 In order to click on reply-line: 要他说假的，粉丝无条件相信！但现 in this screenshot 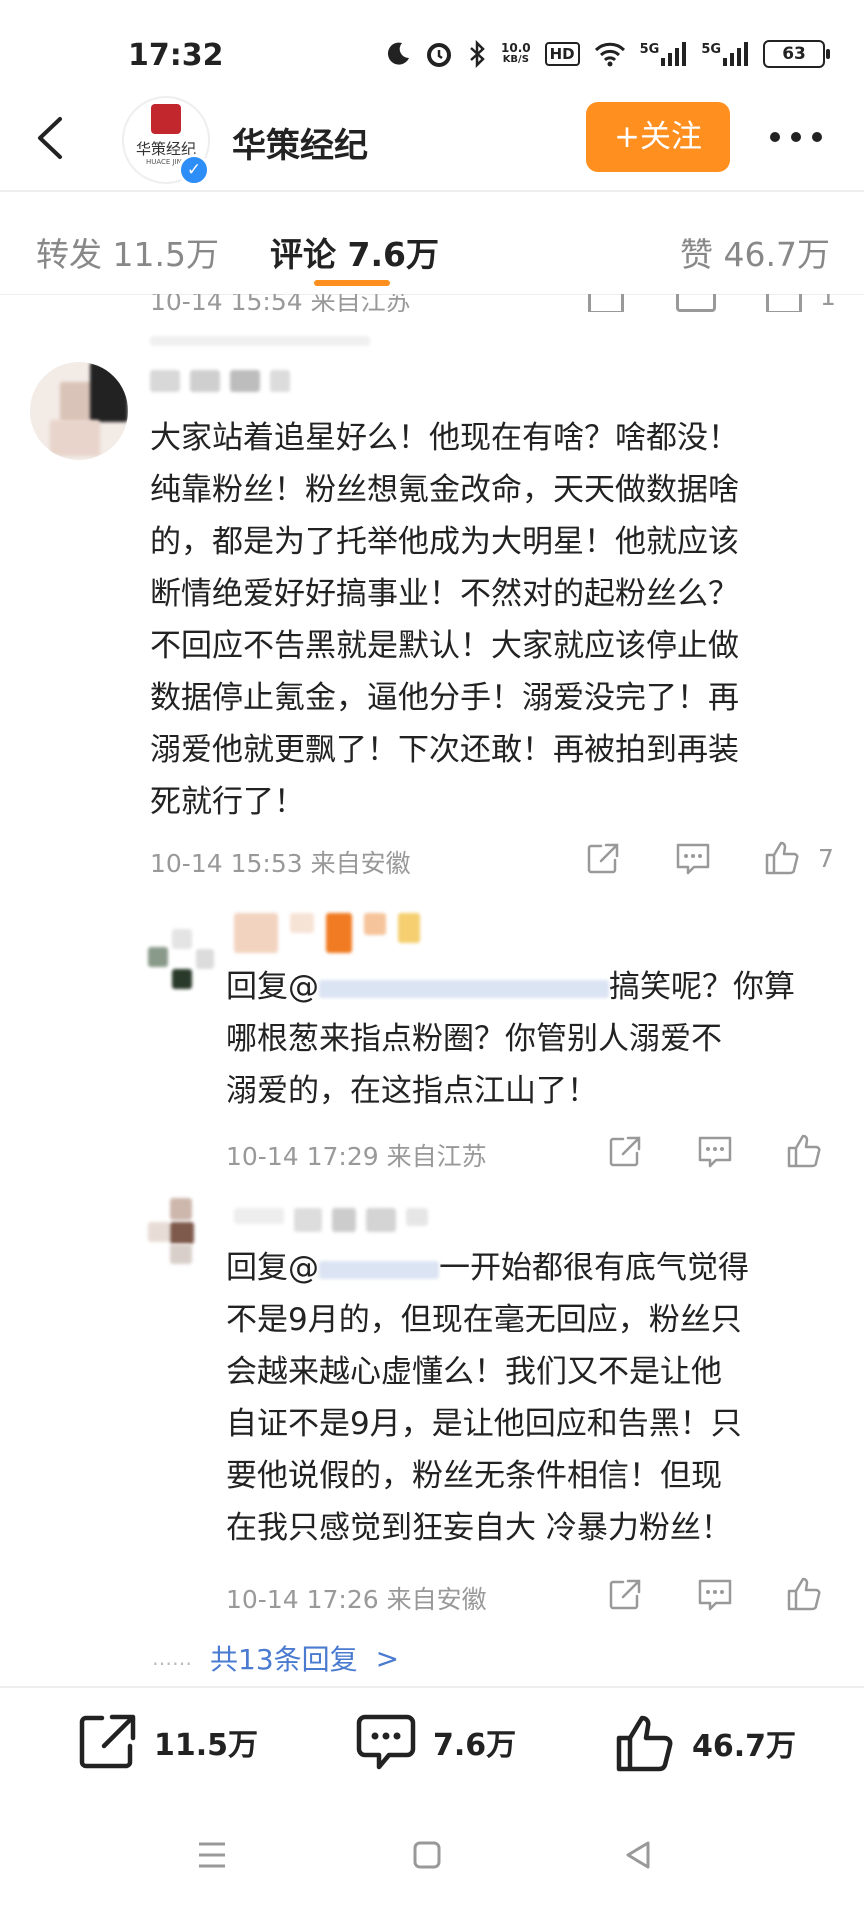, I will do `click(474, 1476)`.